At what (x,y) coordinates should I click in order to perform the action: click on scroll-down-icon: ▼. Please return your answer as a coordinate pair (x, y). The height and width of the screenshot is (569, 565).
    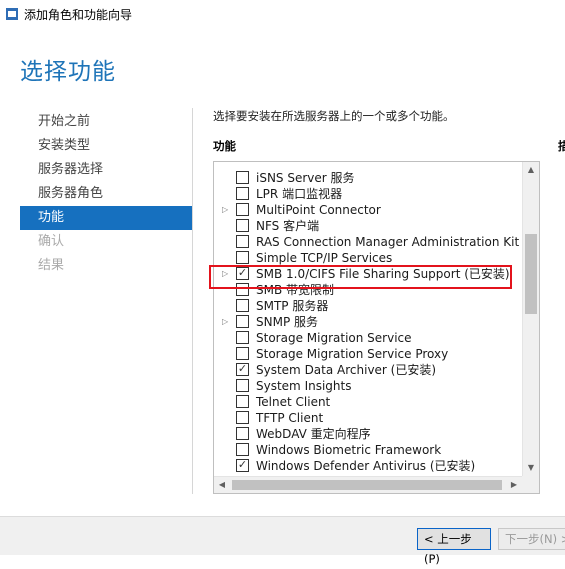
    Looking at the image, I should click on (531, 468).